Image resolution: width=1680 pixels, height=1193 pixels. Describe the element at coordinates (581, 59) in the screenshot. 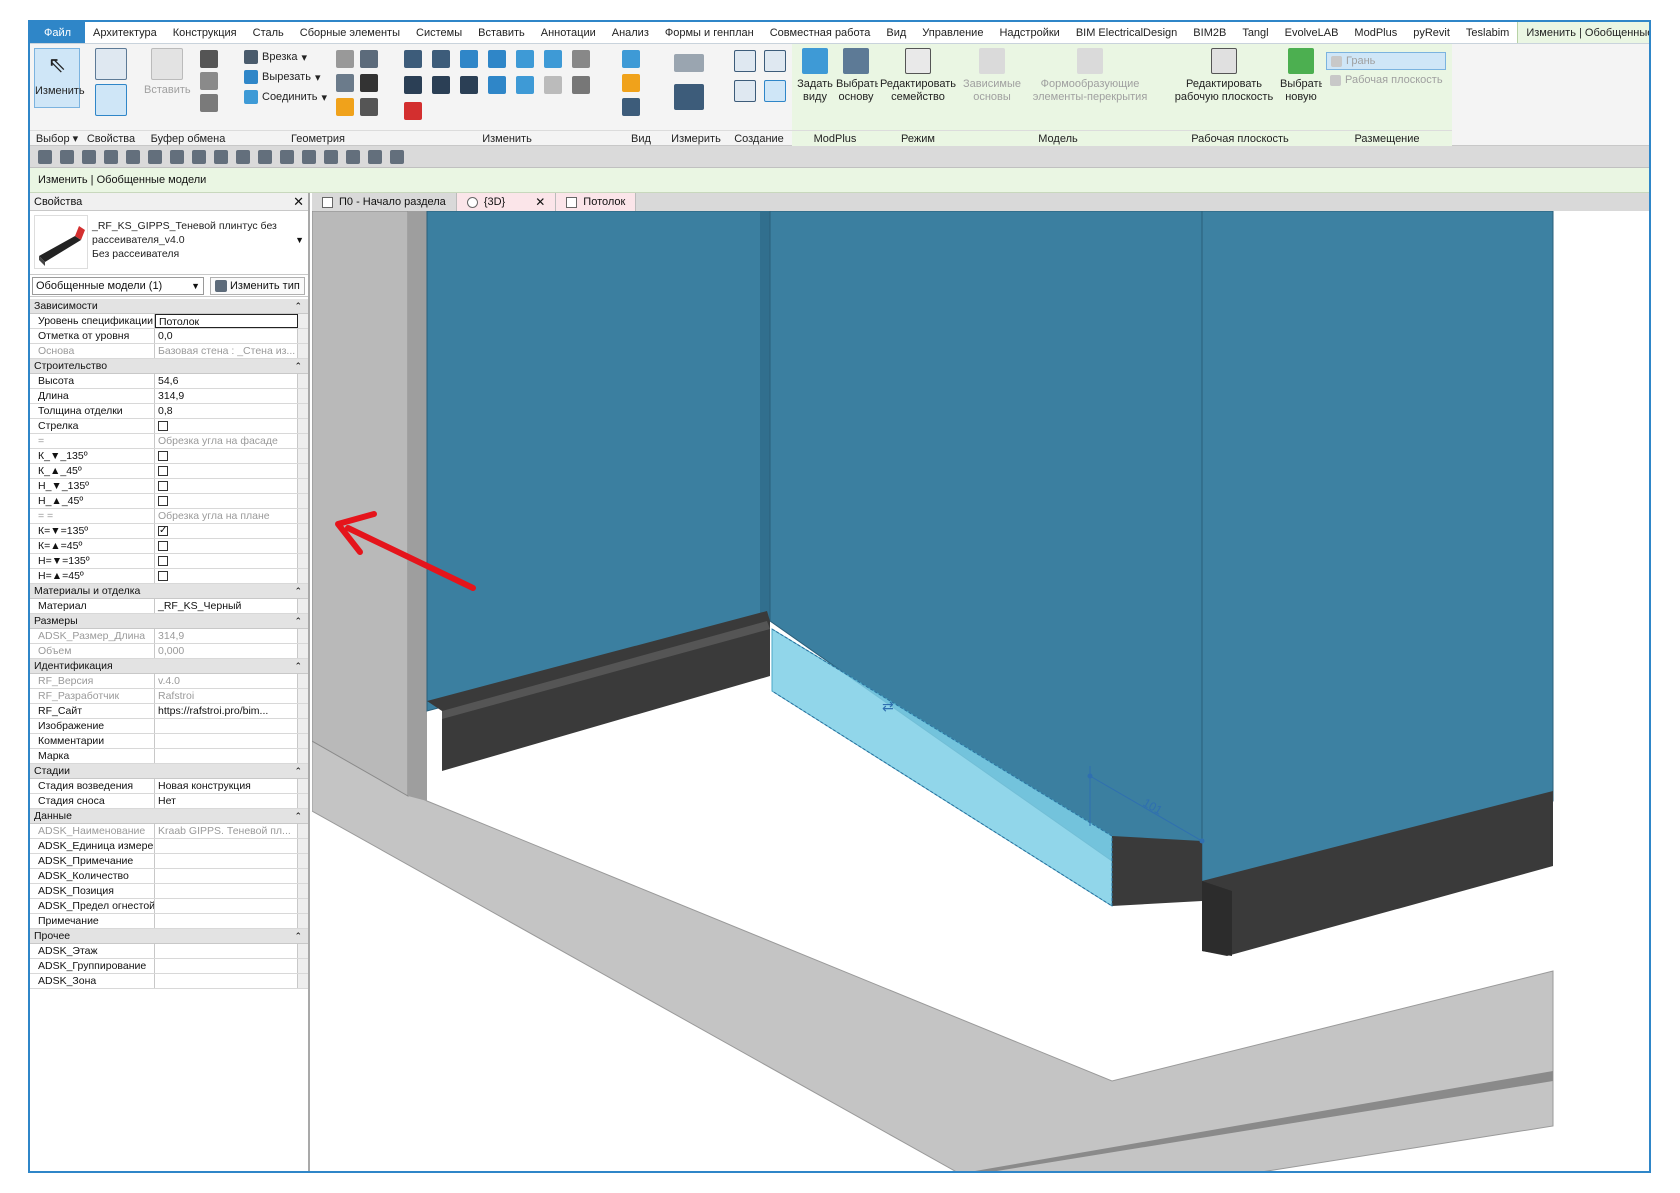

I see `pin-icon` at that location.